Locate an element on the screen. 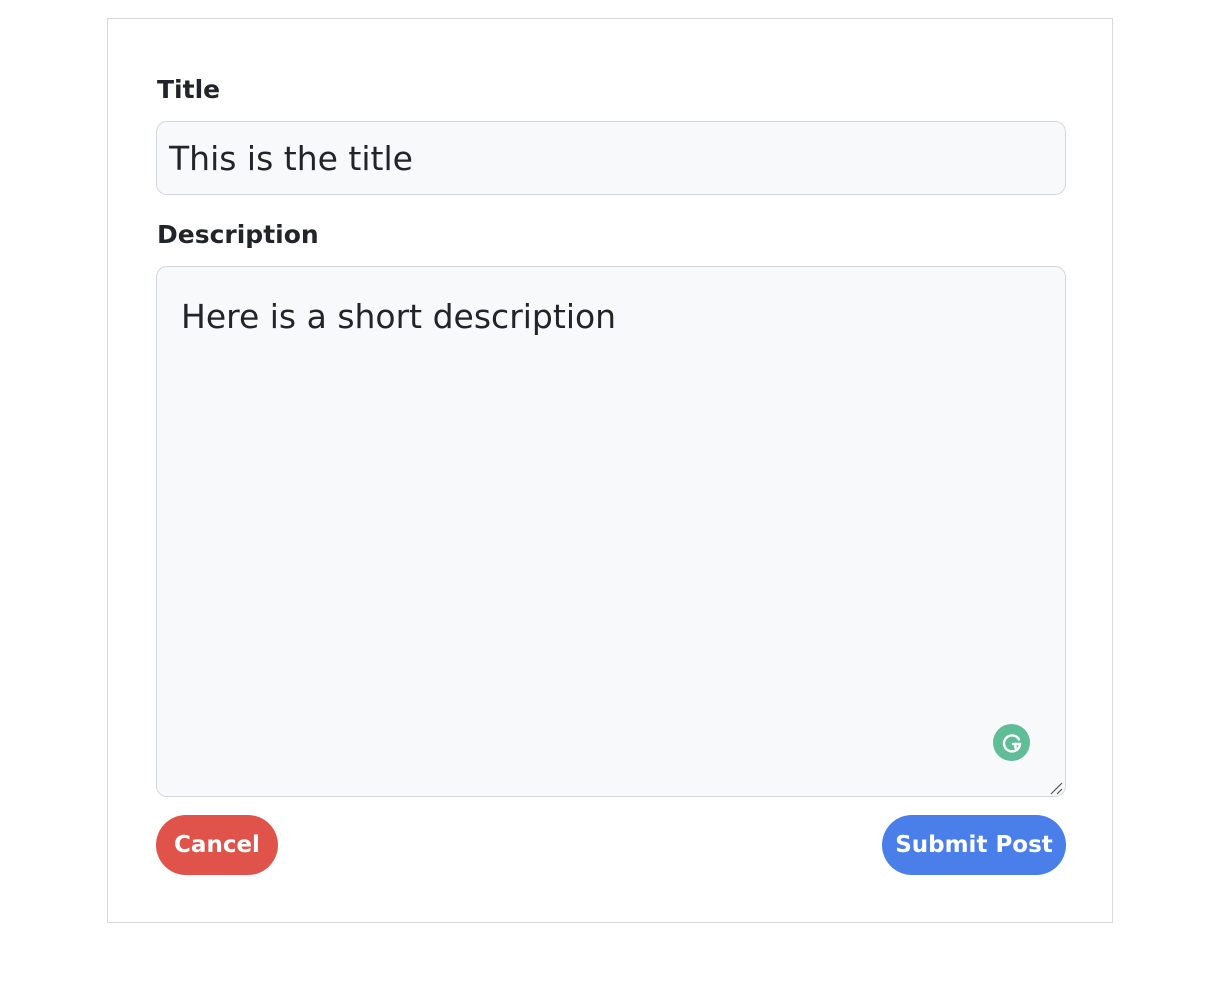  submit-post-button: Submit Post is located at coordinates (974, 845).